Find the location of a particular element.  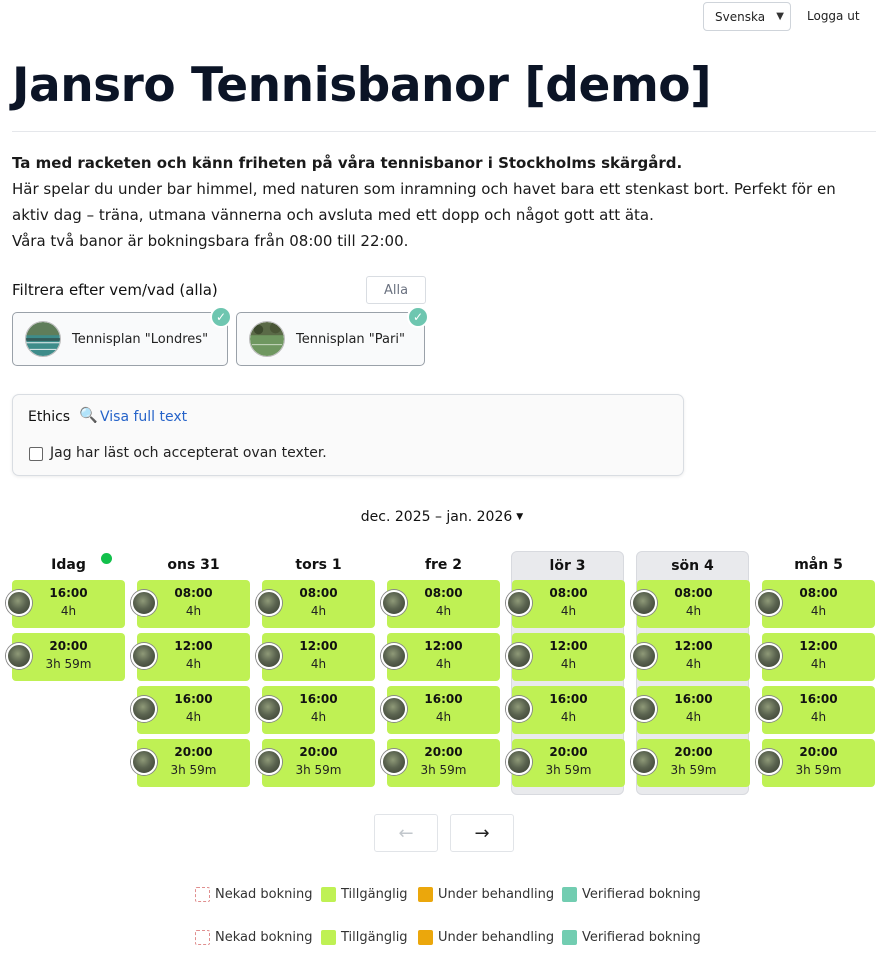

accept-checkbox-label: Jag har läst och accepterat ovan texter. is located at coordinates (188, 453).